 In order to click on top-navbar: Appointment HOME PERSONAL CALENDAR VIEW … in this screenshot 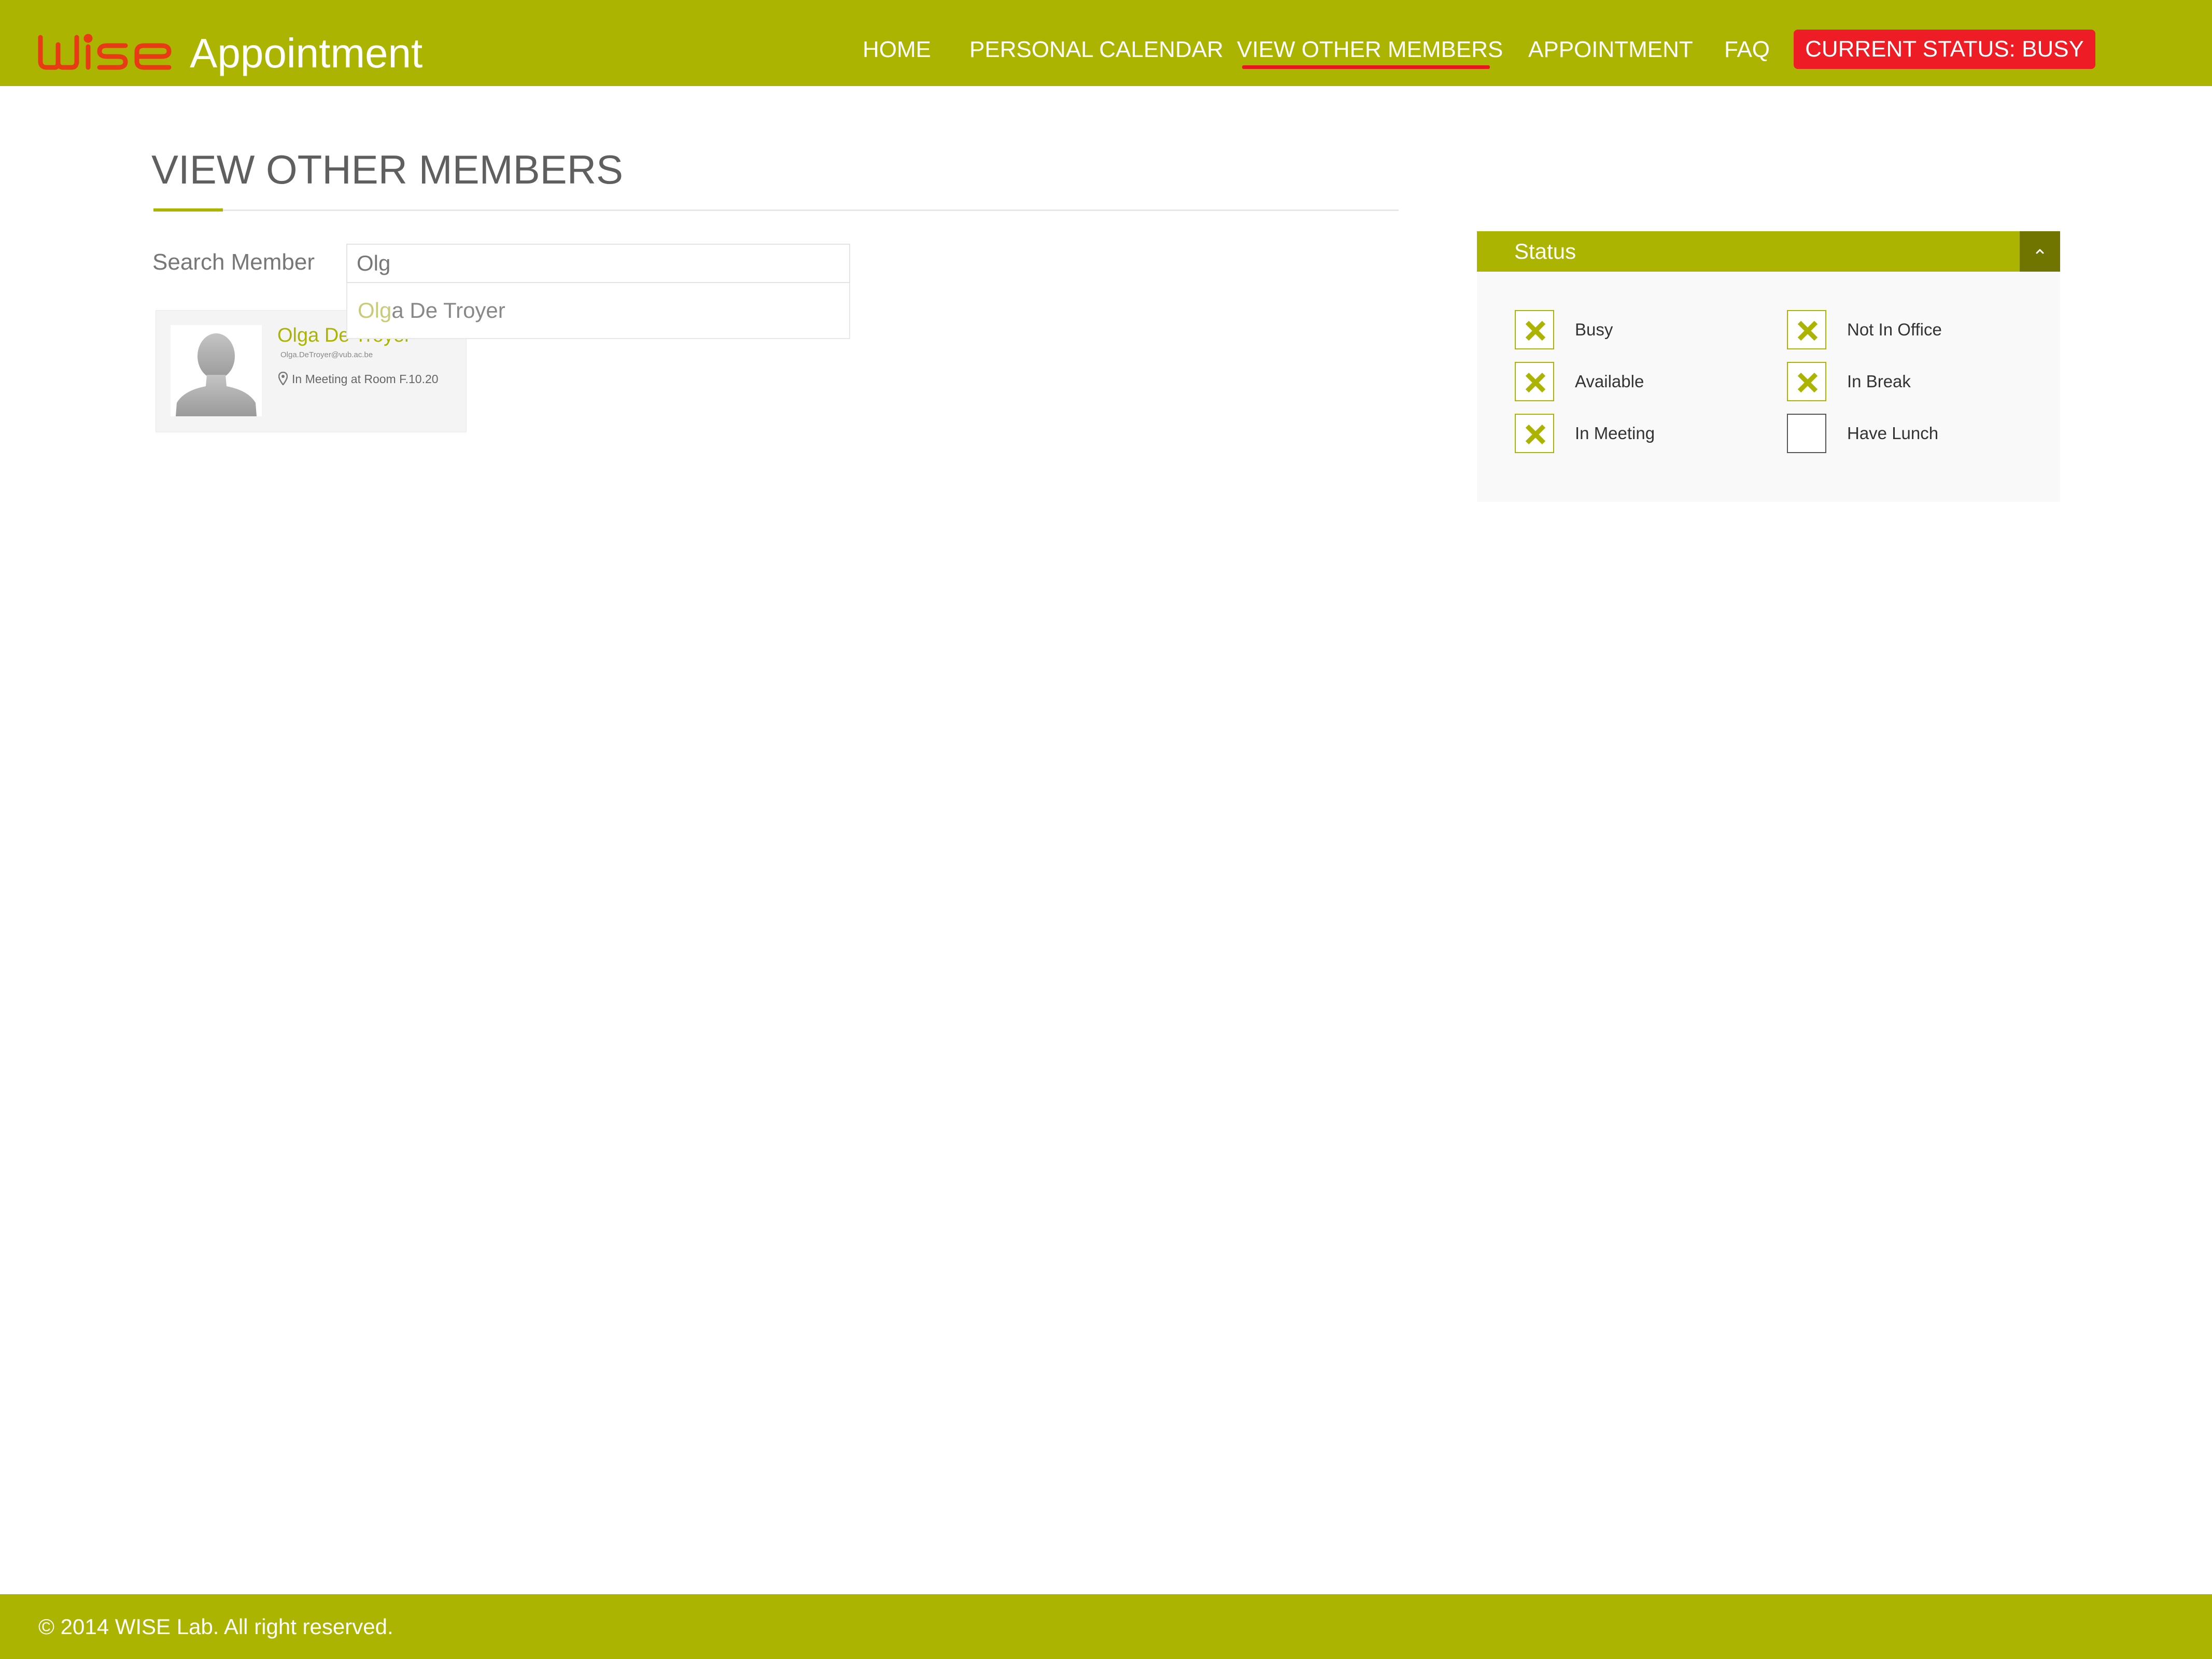, I will do `click(1106, 43)`.